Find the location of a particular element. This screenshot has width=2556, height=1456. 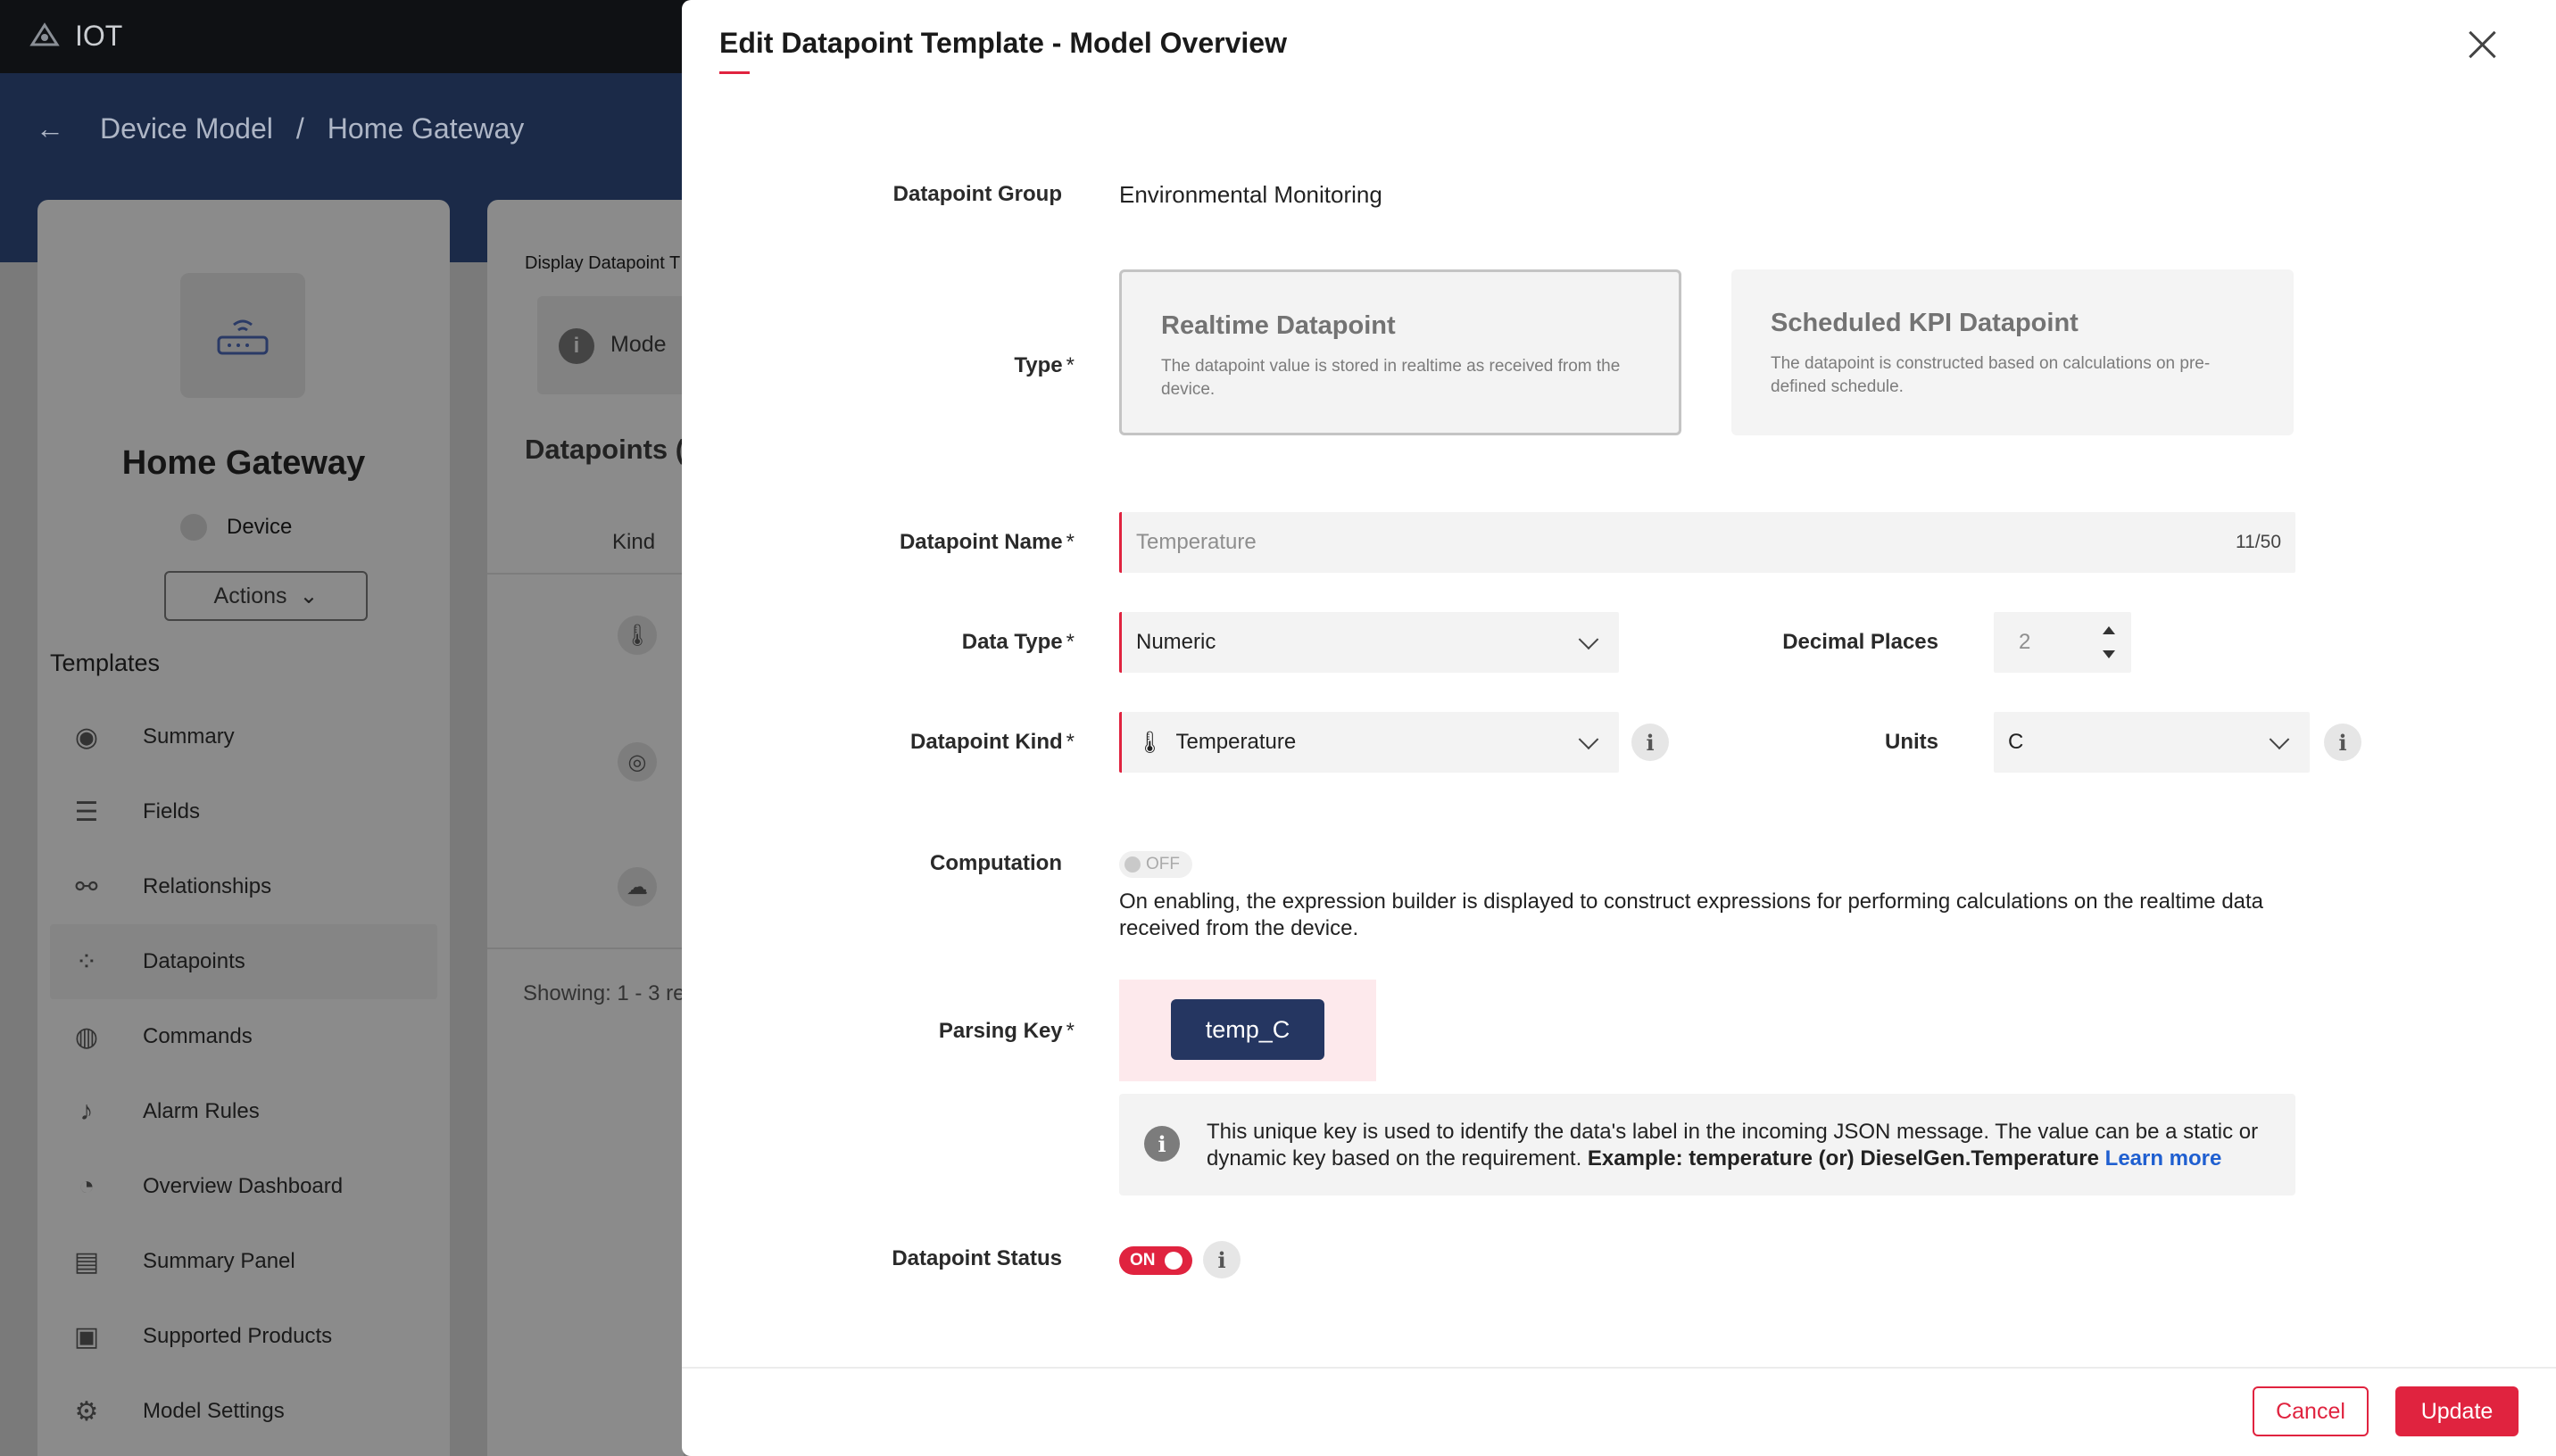

cancel-button: Cancel is located at coordinates (2311, 1411).